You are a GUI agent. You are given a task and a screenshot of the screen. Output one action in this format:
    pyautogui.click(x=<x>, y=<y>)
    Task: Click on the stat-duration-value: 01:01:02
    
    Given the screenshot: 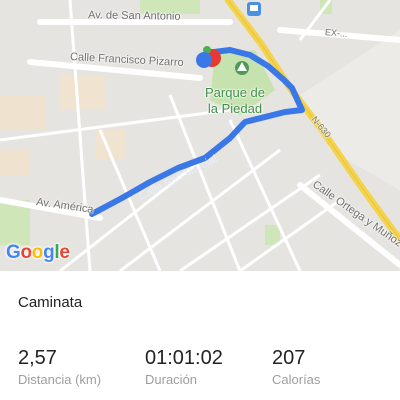 What is the action you would take?
    pyautogui.click(x=184, y=358)
    